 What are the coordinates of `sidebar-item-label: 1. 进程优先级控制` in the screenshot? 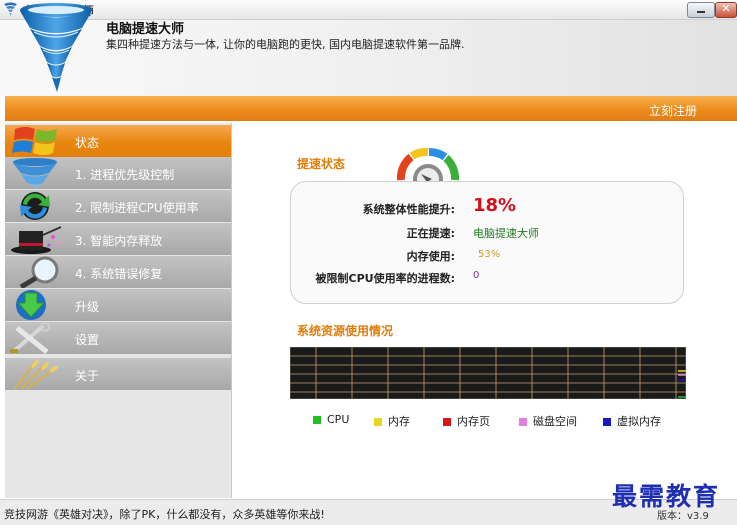 It's located at (125, 175).